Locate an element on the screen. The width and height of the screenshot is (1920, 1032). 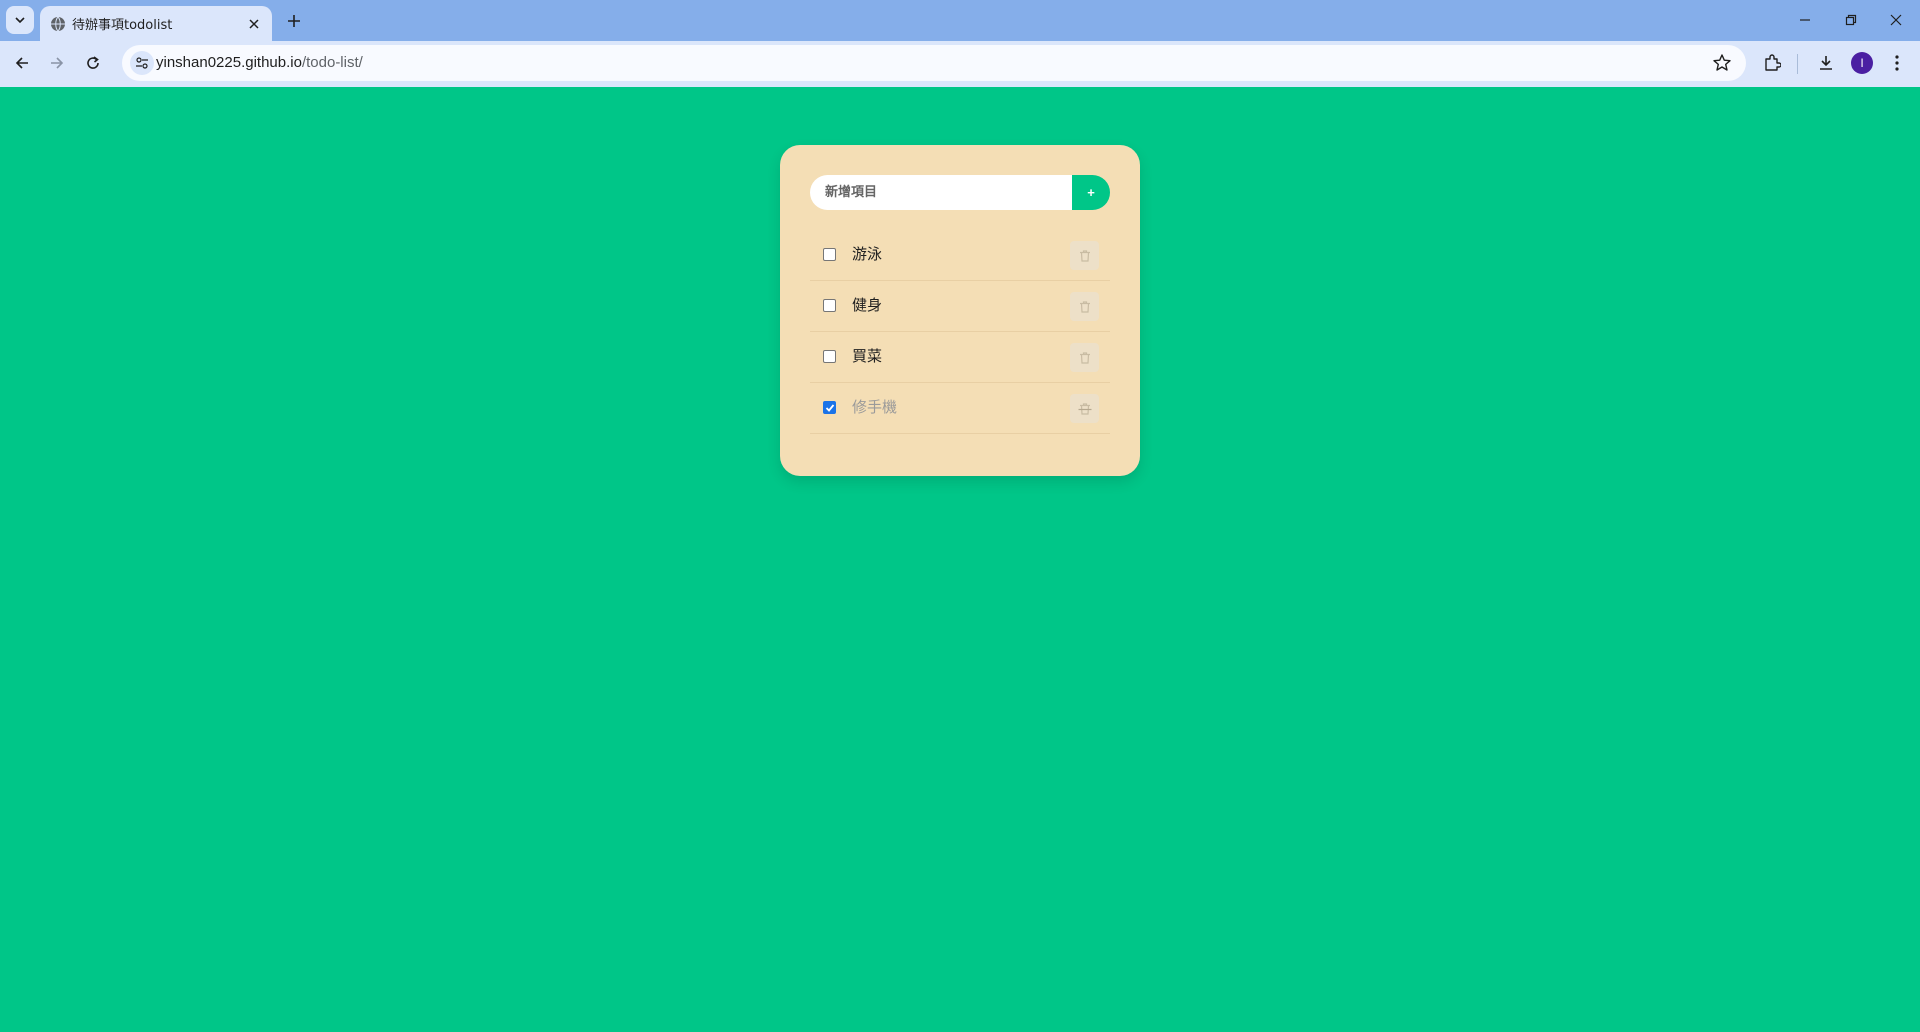
url-host: yinshan0225.github.io is located at coordinates (229, 62).